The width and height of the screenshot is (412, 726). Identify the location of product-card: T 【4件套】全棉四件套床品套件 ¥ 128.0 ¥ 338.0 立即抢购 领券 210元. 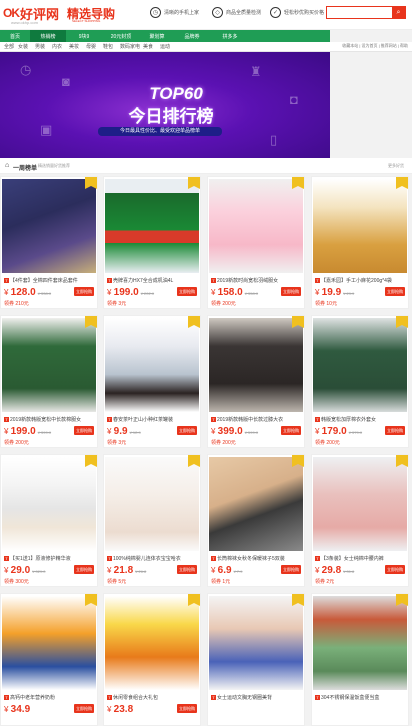
(49, 242).